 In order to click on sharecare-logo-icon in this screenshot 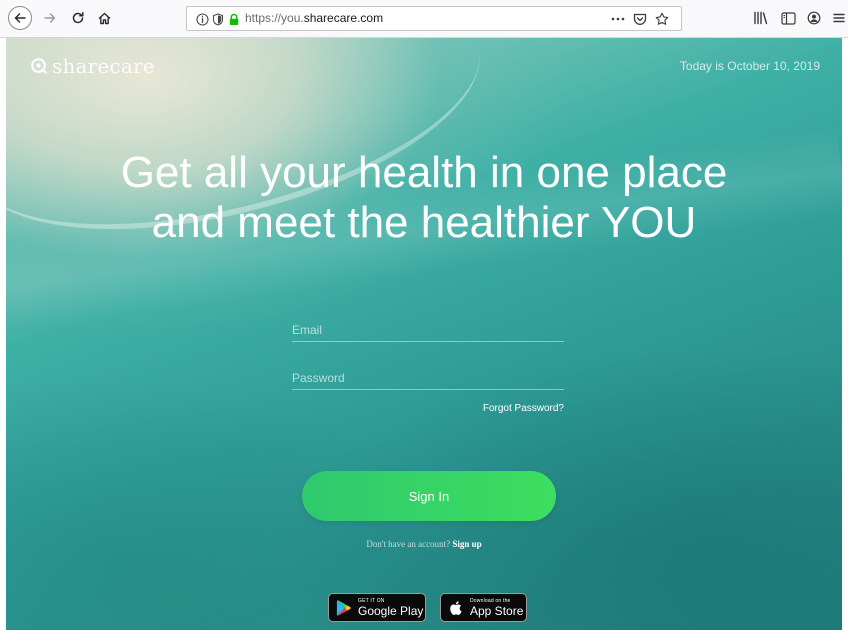, I will do `click(39, 66)`.